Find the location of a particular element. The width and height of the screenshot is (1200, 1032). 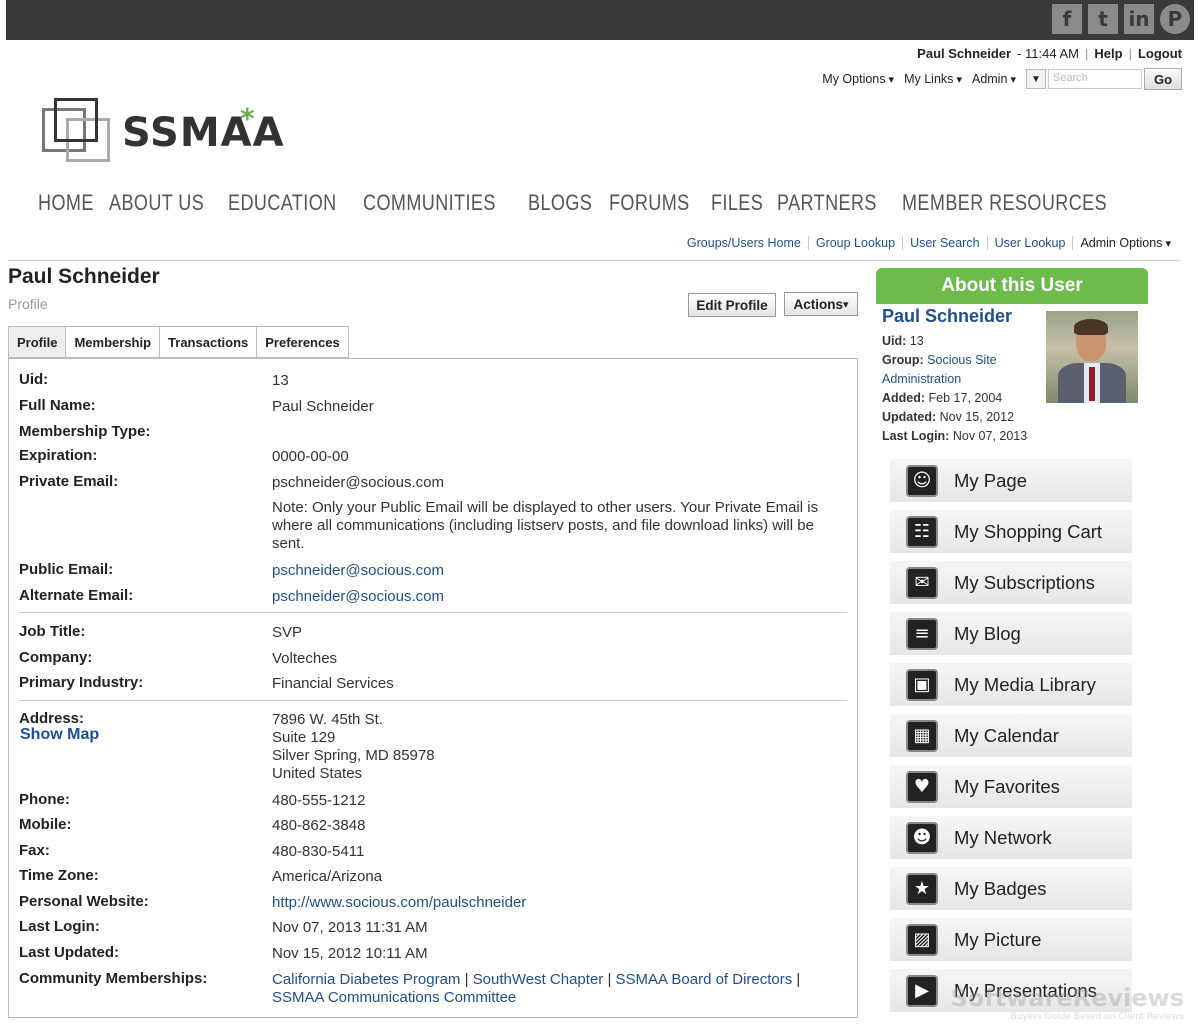

address-line-3: Silver Spring, MD 85978 is located at coordinates (353, 755).